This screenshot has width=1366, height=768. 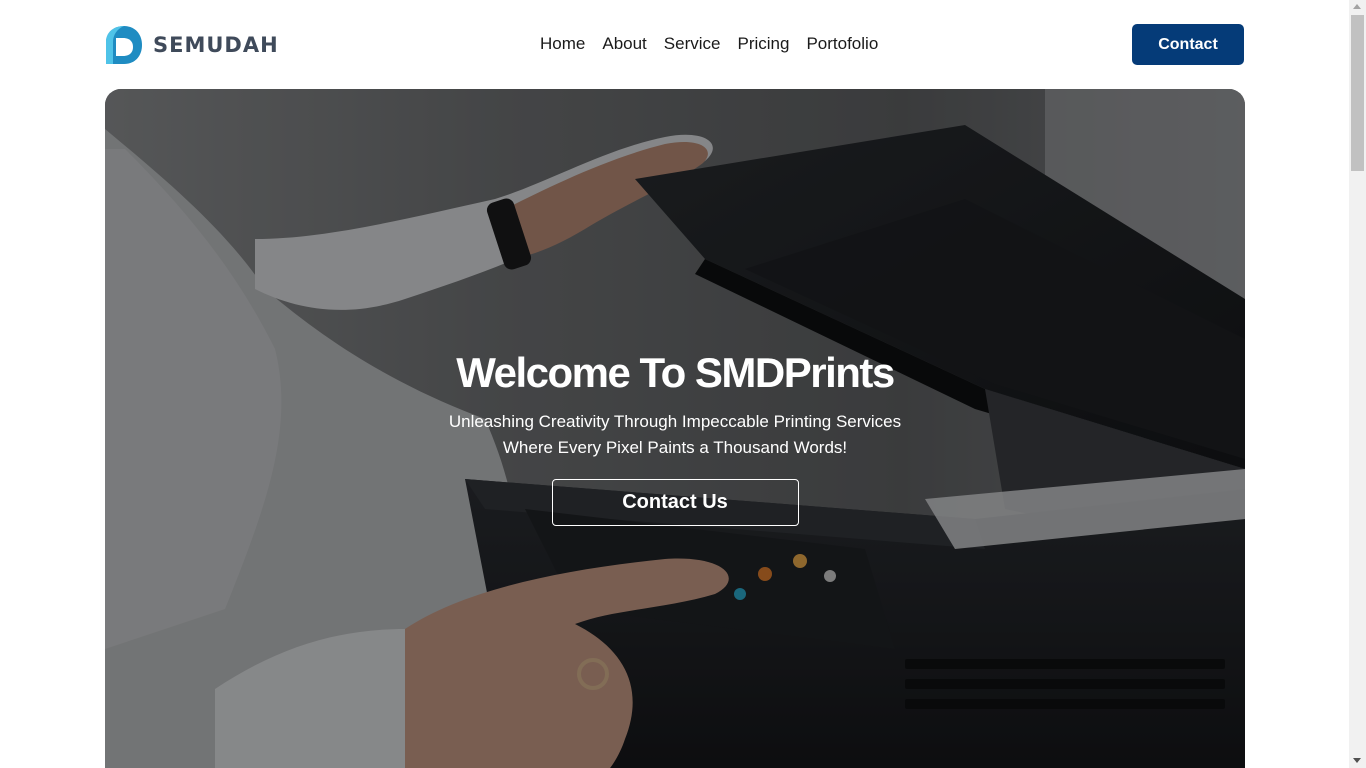 What do you see at coordinates (842, 44) in the screenshot?
I see `nav-item-portofolio: Portofolio` at bounding box center [842, 44].